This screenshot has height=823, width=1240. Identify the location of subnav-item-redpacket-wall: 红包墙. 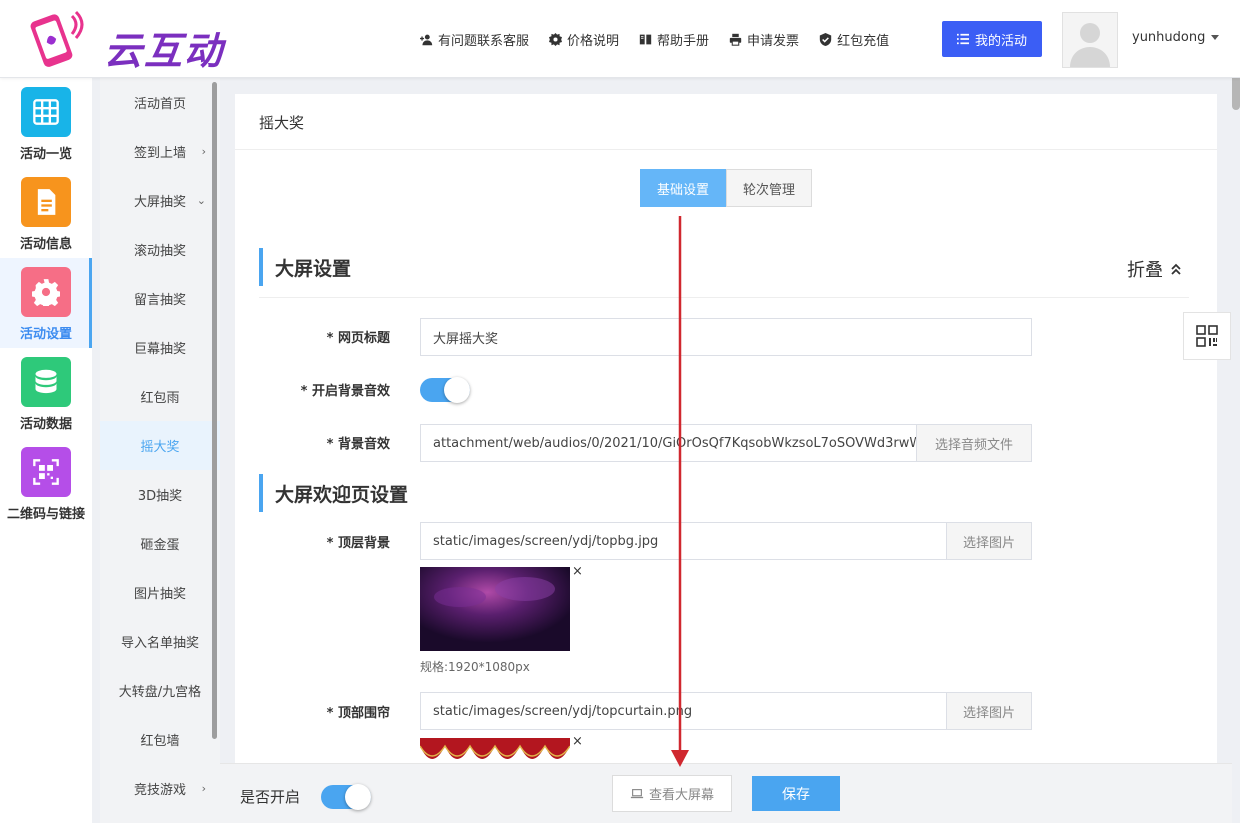
(160, 739).